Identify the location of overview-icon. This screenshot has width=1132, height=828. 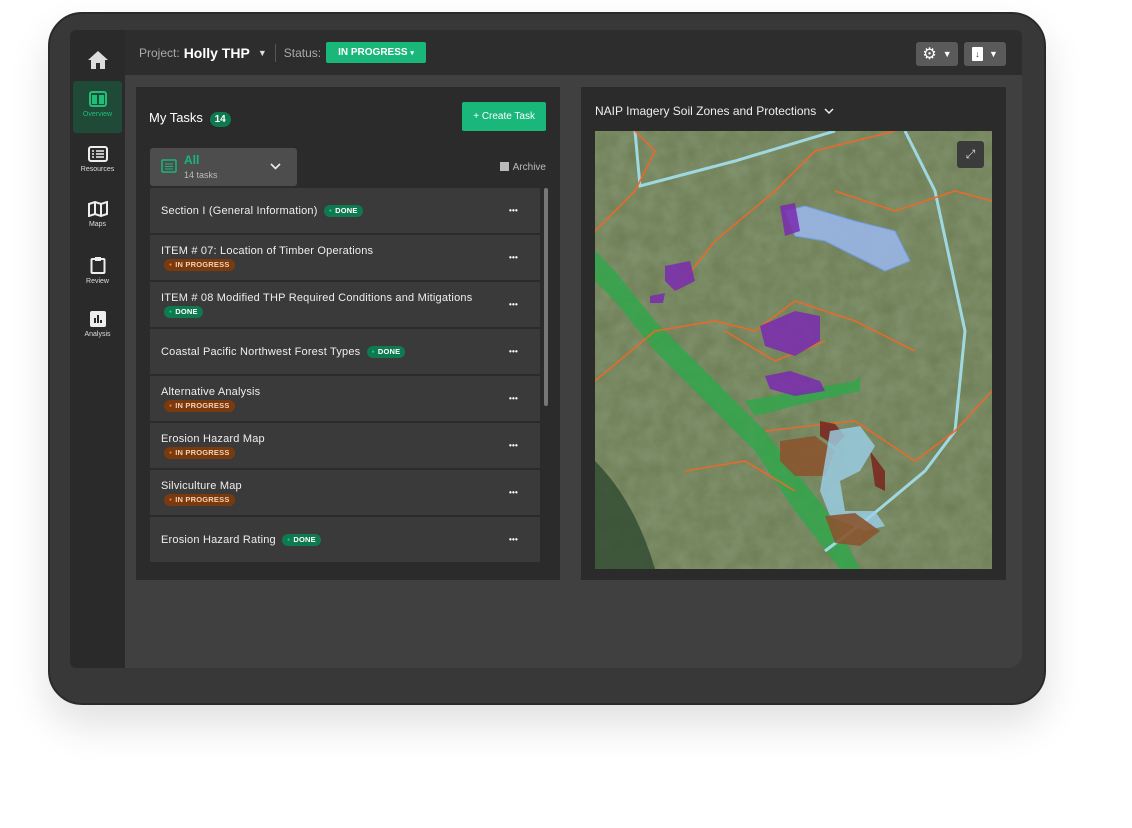
(97, 99).